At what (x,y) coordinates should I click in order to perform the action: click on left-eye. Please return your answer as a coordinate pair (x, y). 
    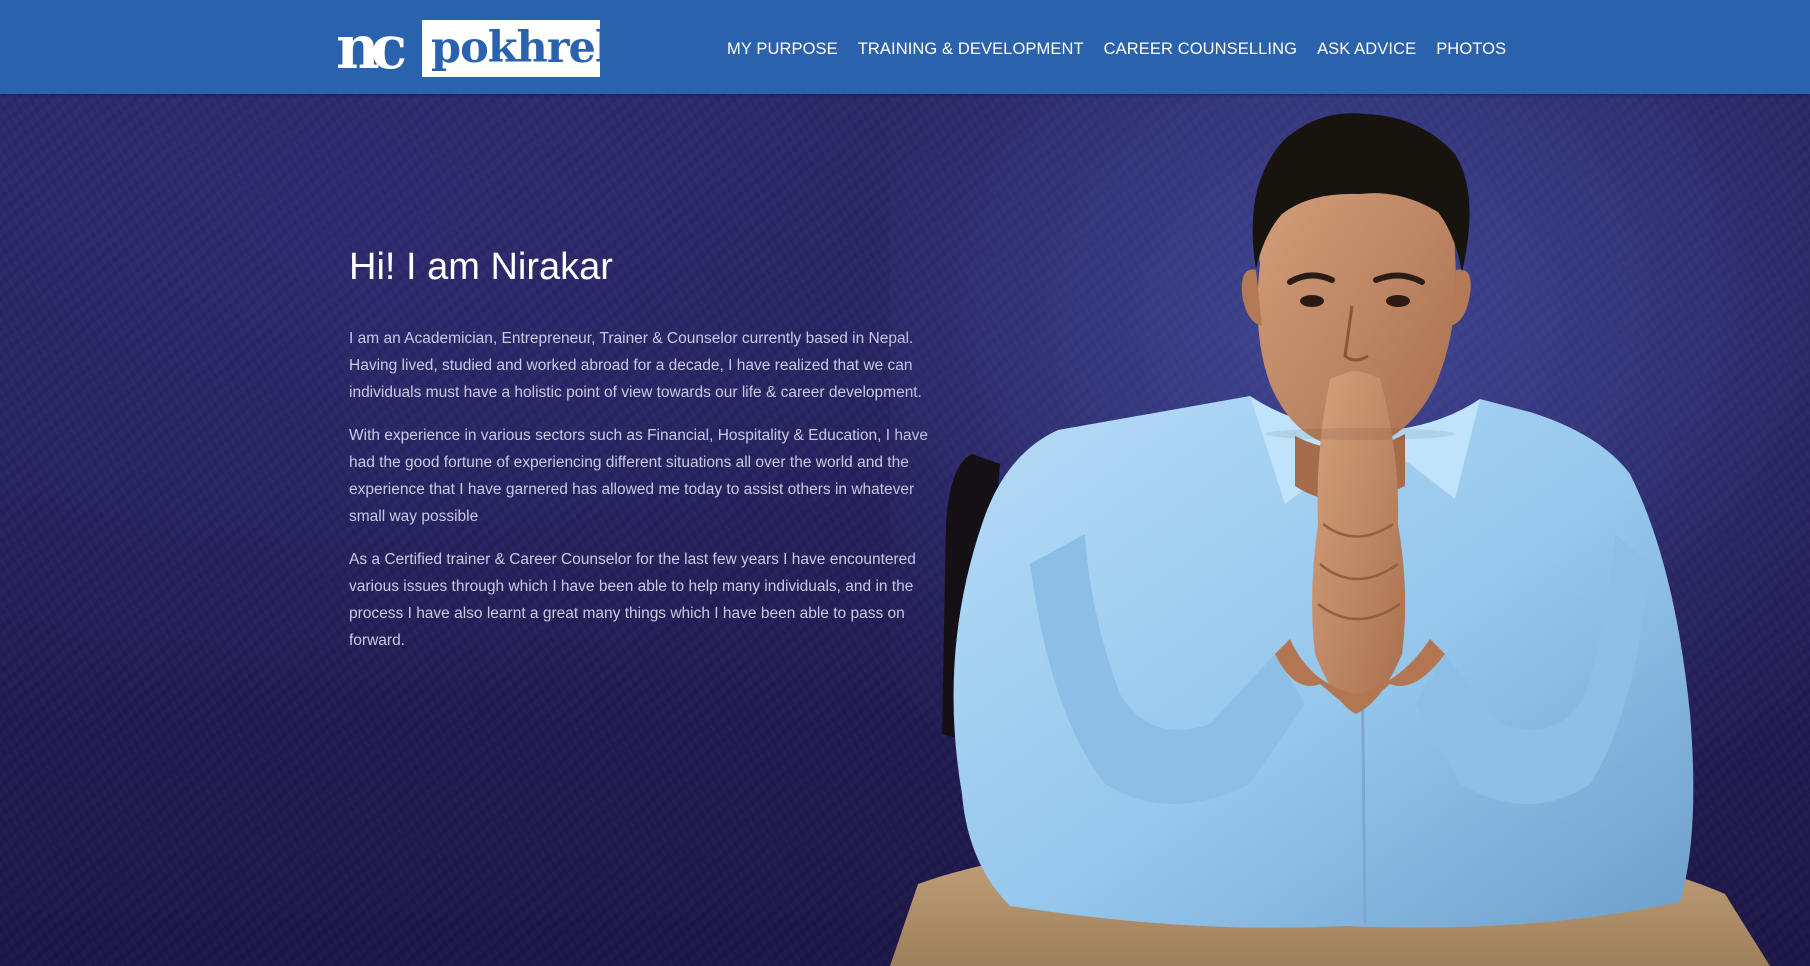
    Looking at the image, I should click on (1312, 301).